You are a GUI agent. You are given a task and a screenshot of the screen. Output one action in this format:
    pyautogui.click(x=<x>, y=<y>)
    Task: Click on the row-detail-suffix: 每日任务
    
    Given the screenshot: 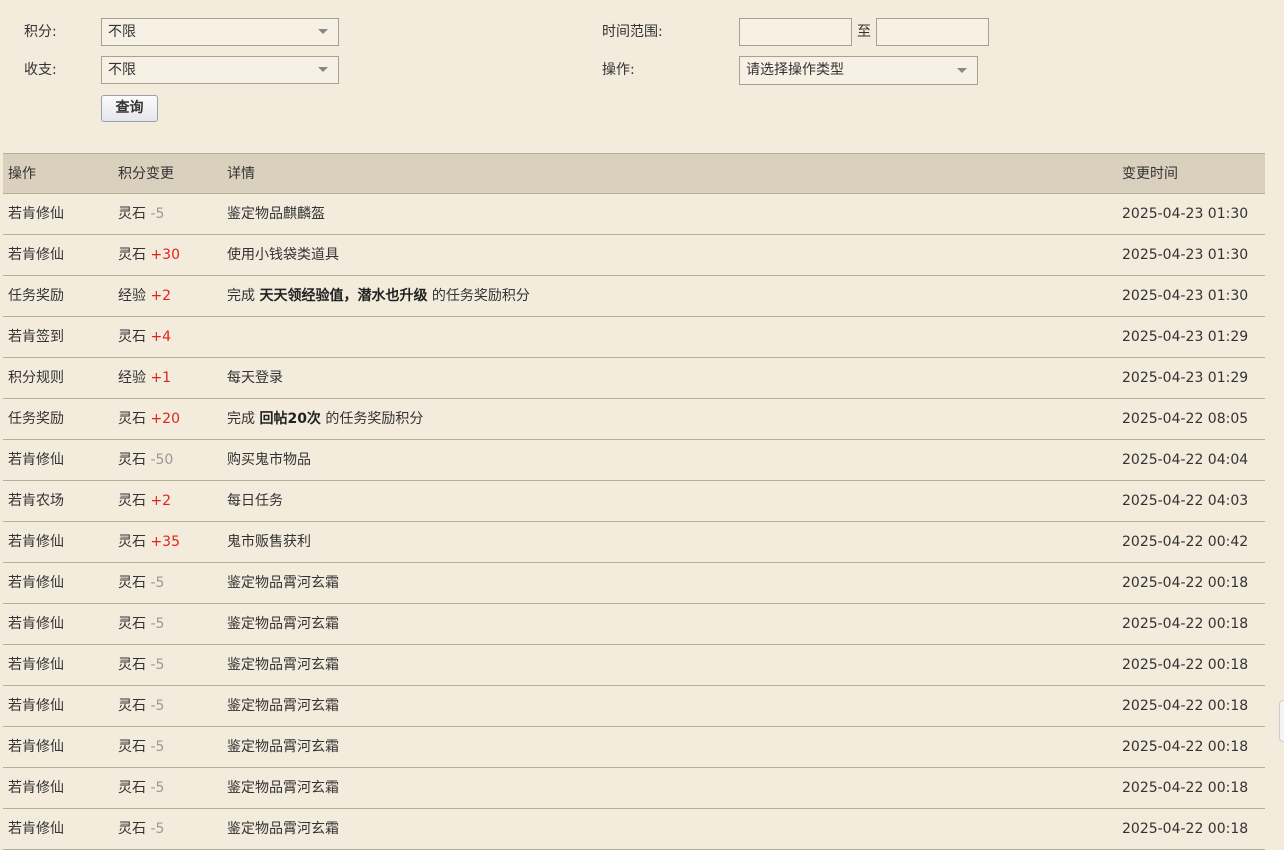 What is the action you would take?
    pyautogui.click(x=255, y=501)
    